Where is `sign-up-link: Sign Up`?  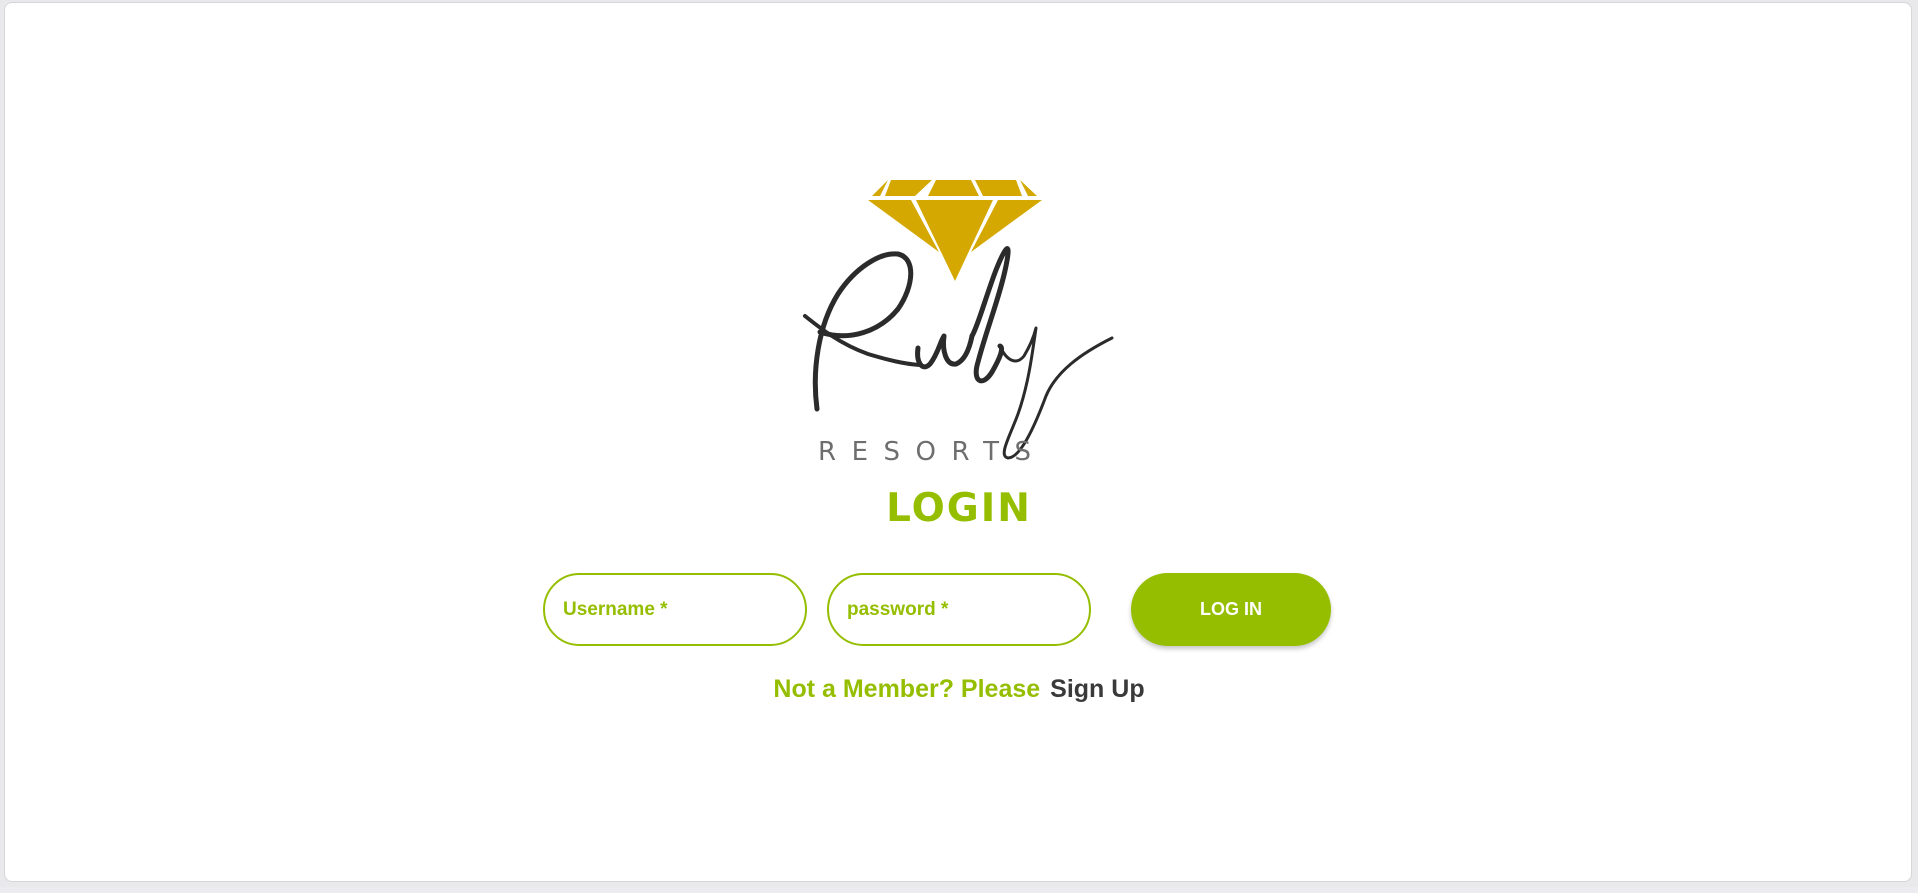
sign-up-link: Sign Up is located at coordinates (1097, 689).